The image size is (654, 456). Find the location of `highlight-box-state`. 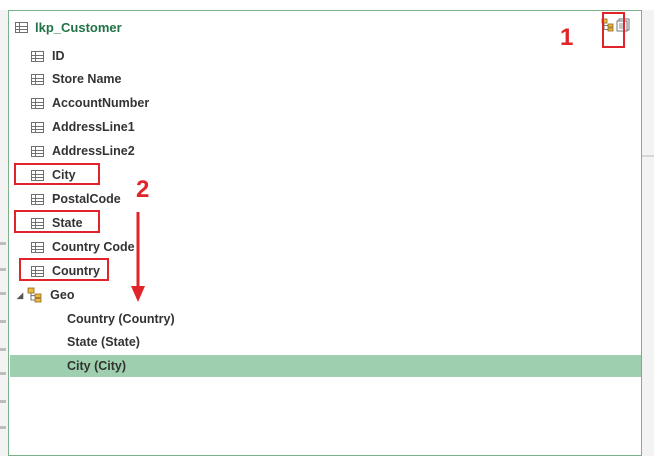

highlight-box-state is located at coordinates (57, 221).